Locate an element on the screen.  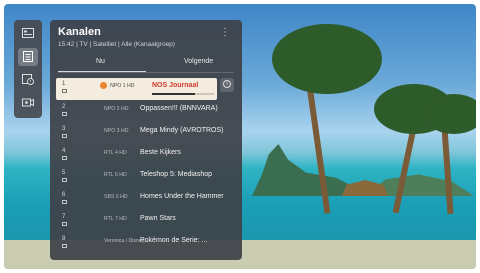
schedule-icon is located at coordinates (28, 79).